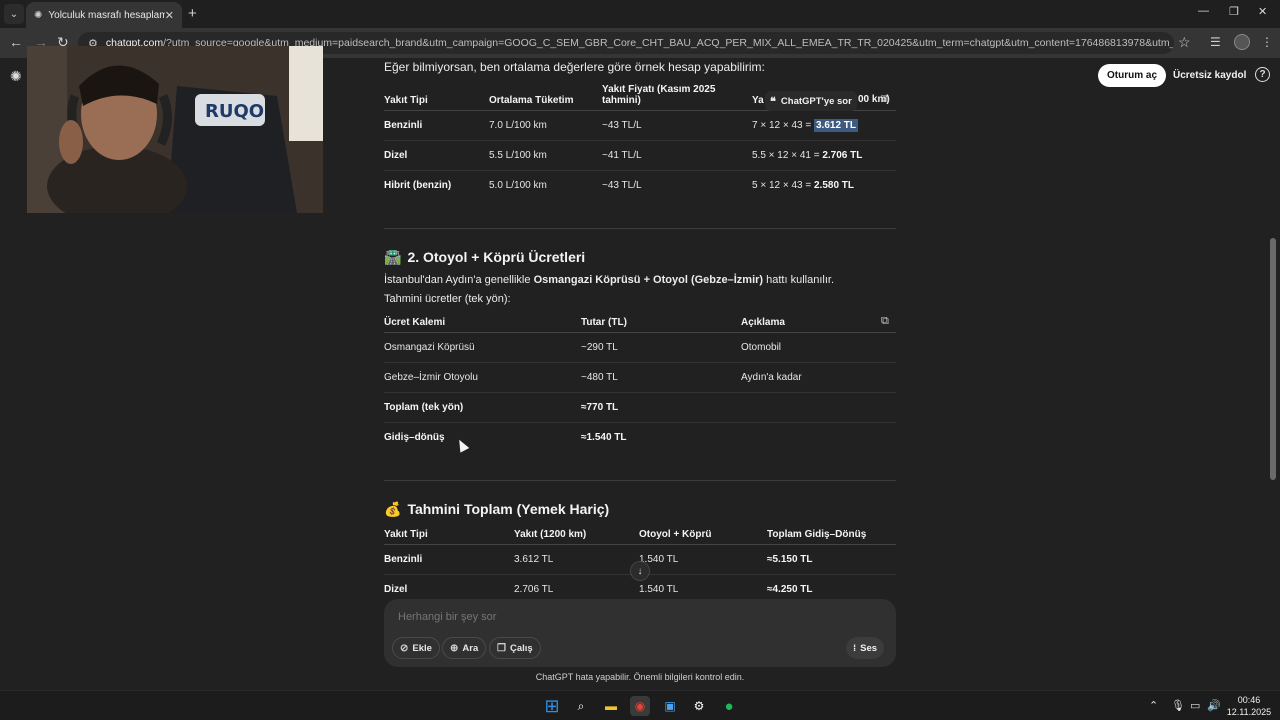 The image size is (1280, 720). I want to click on total-fuel-type: Benzinli, so click(449, 559).